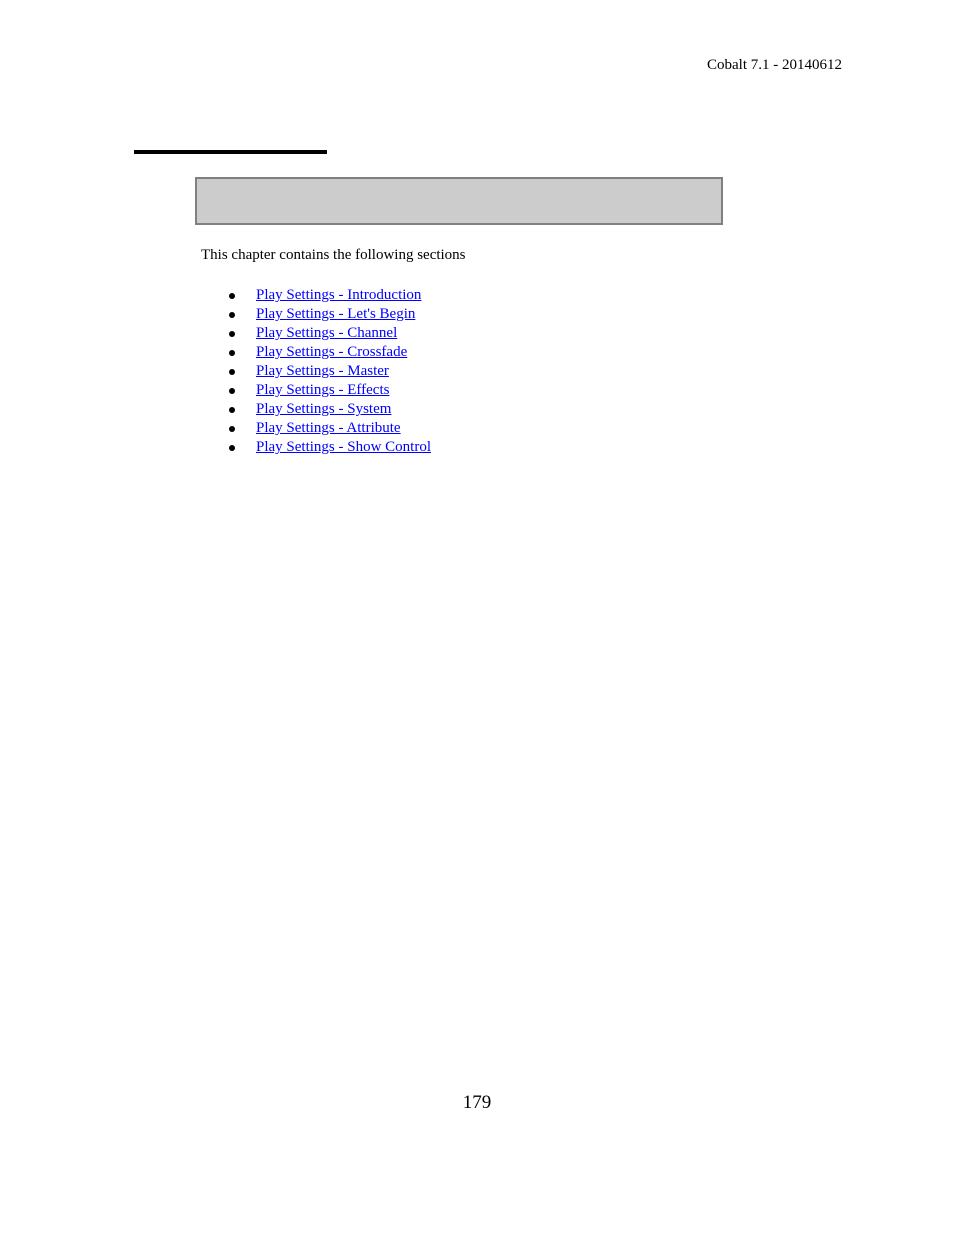 The width and height of the screenshot is (954, 1235). I want to click on list-item: Play Settings - Let's Begin, so click(328, 314).